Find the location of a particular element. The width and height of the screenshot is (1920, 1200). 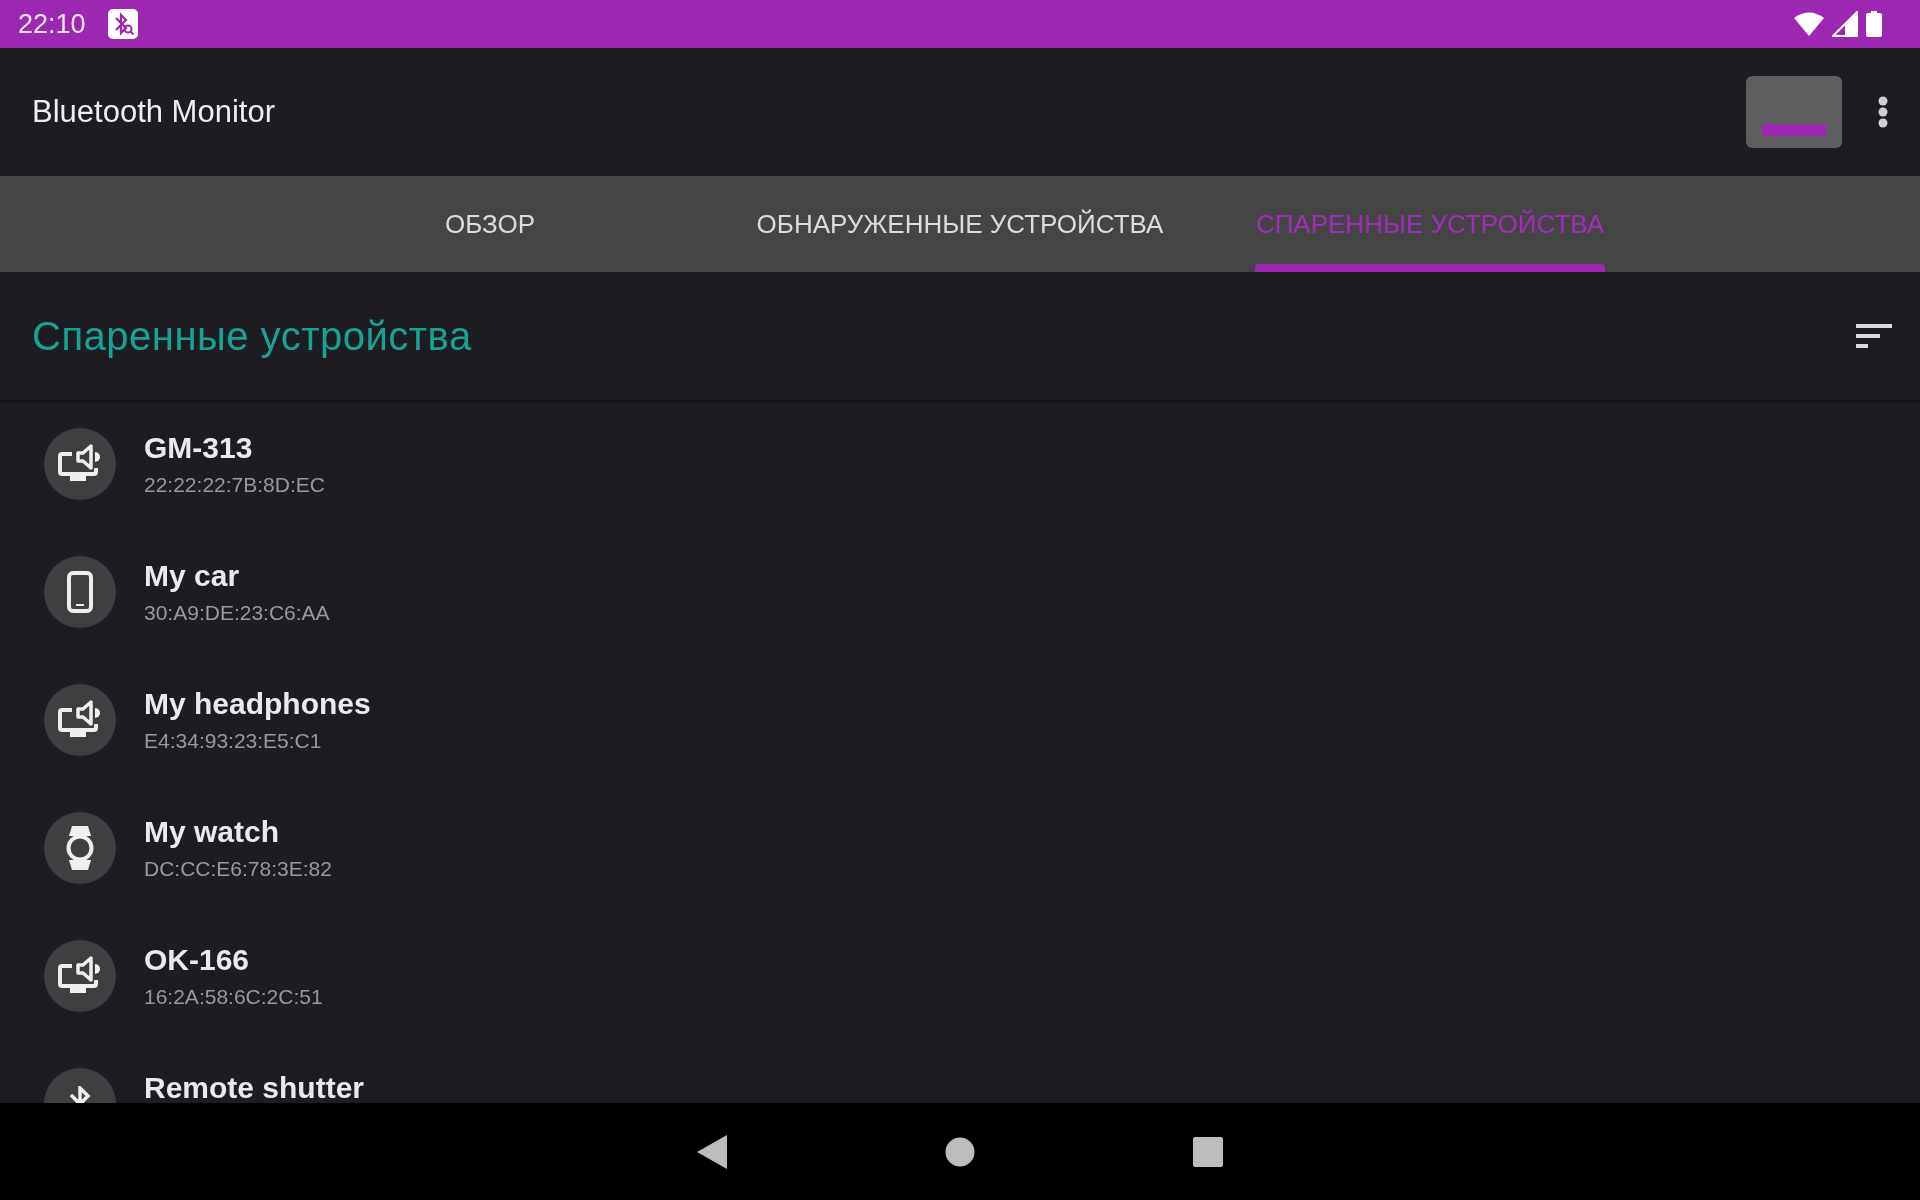

device-name: Remote shutter is located at coordinates (254, 1087).